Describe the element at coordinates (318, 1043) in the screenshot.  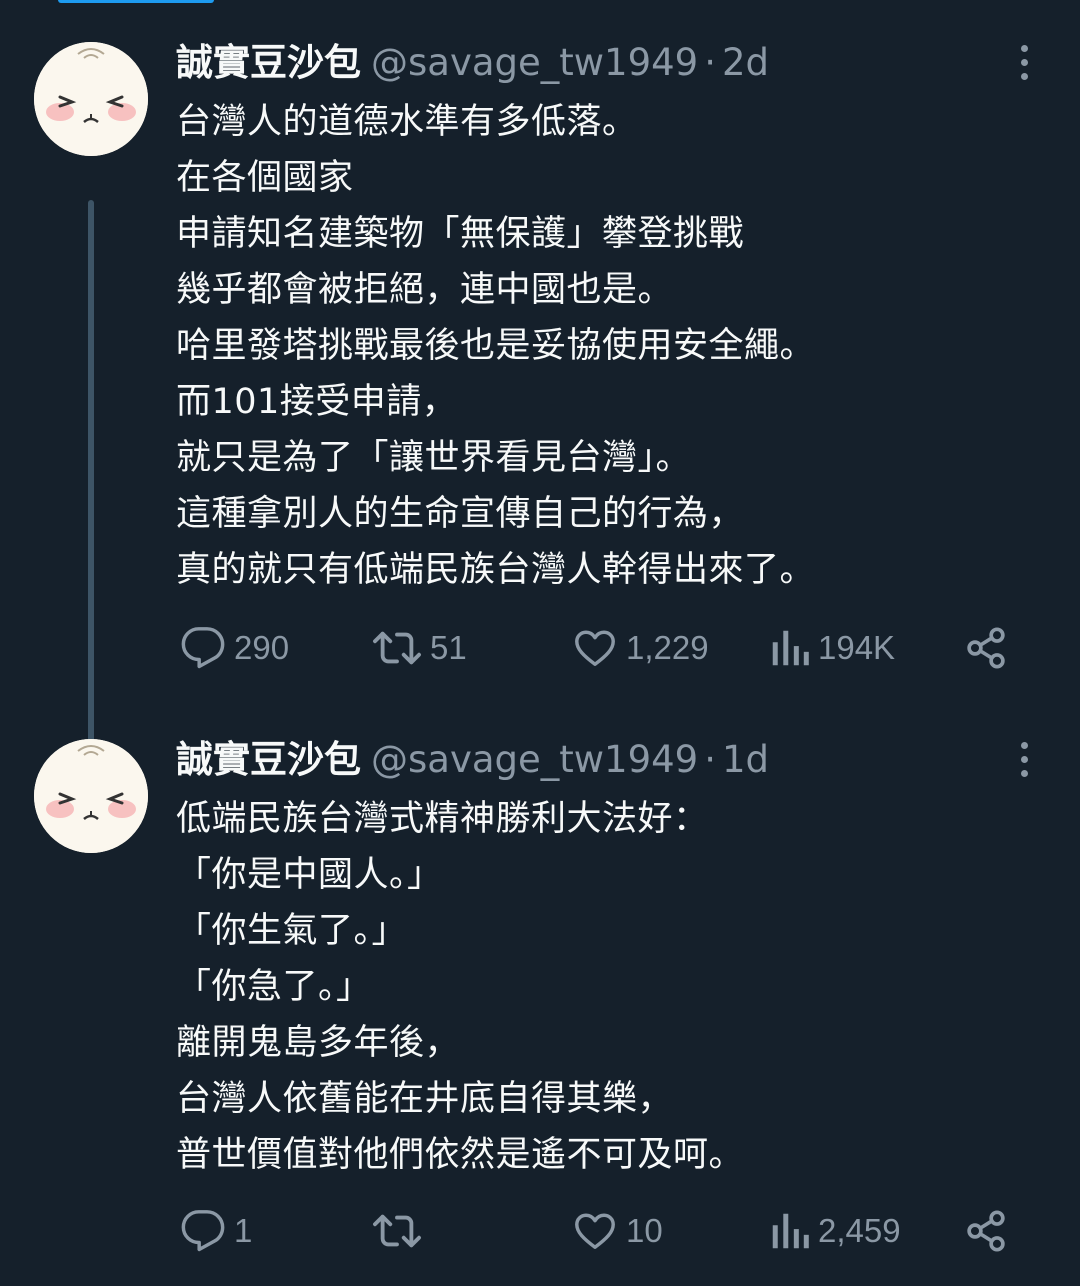
I see `tweet-text-line: 離開鬼島多年後，` at that location.